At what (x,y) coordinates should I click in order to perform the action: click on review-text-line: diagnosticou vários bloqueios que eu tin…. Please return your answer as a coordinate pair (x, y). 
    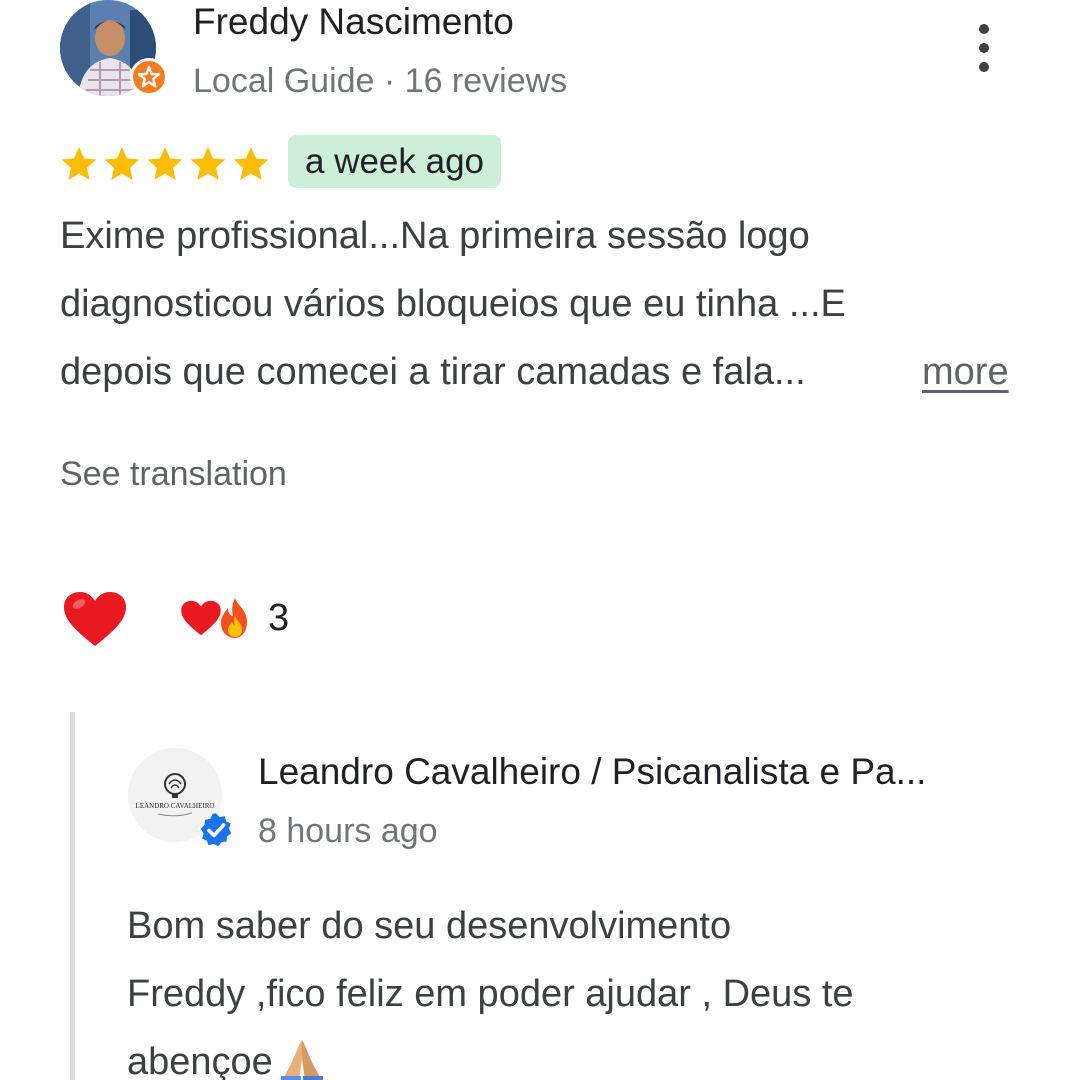
    Looking at the image, I should click on (453, 304).